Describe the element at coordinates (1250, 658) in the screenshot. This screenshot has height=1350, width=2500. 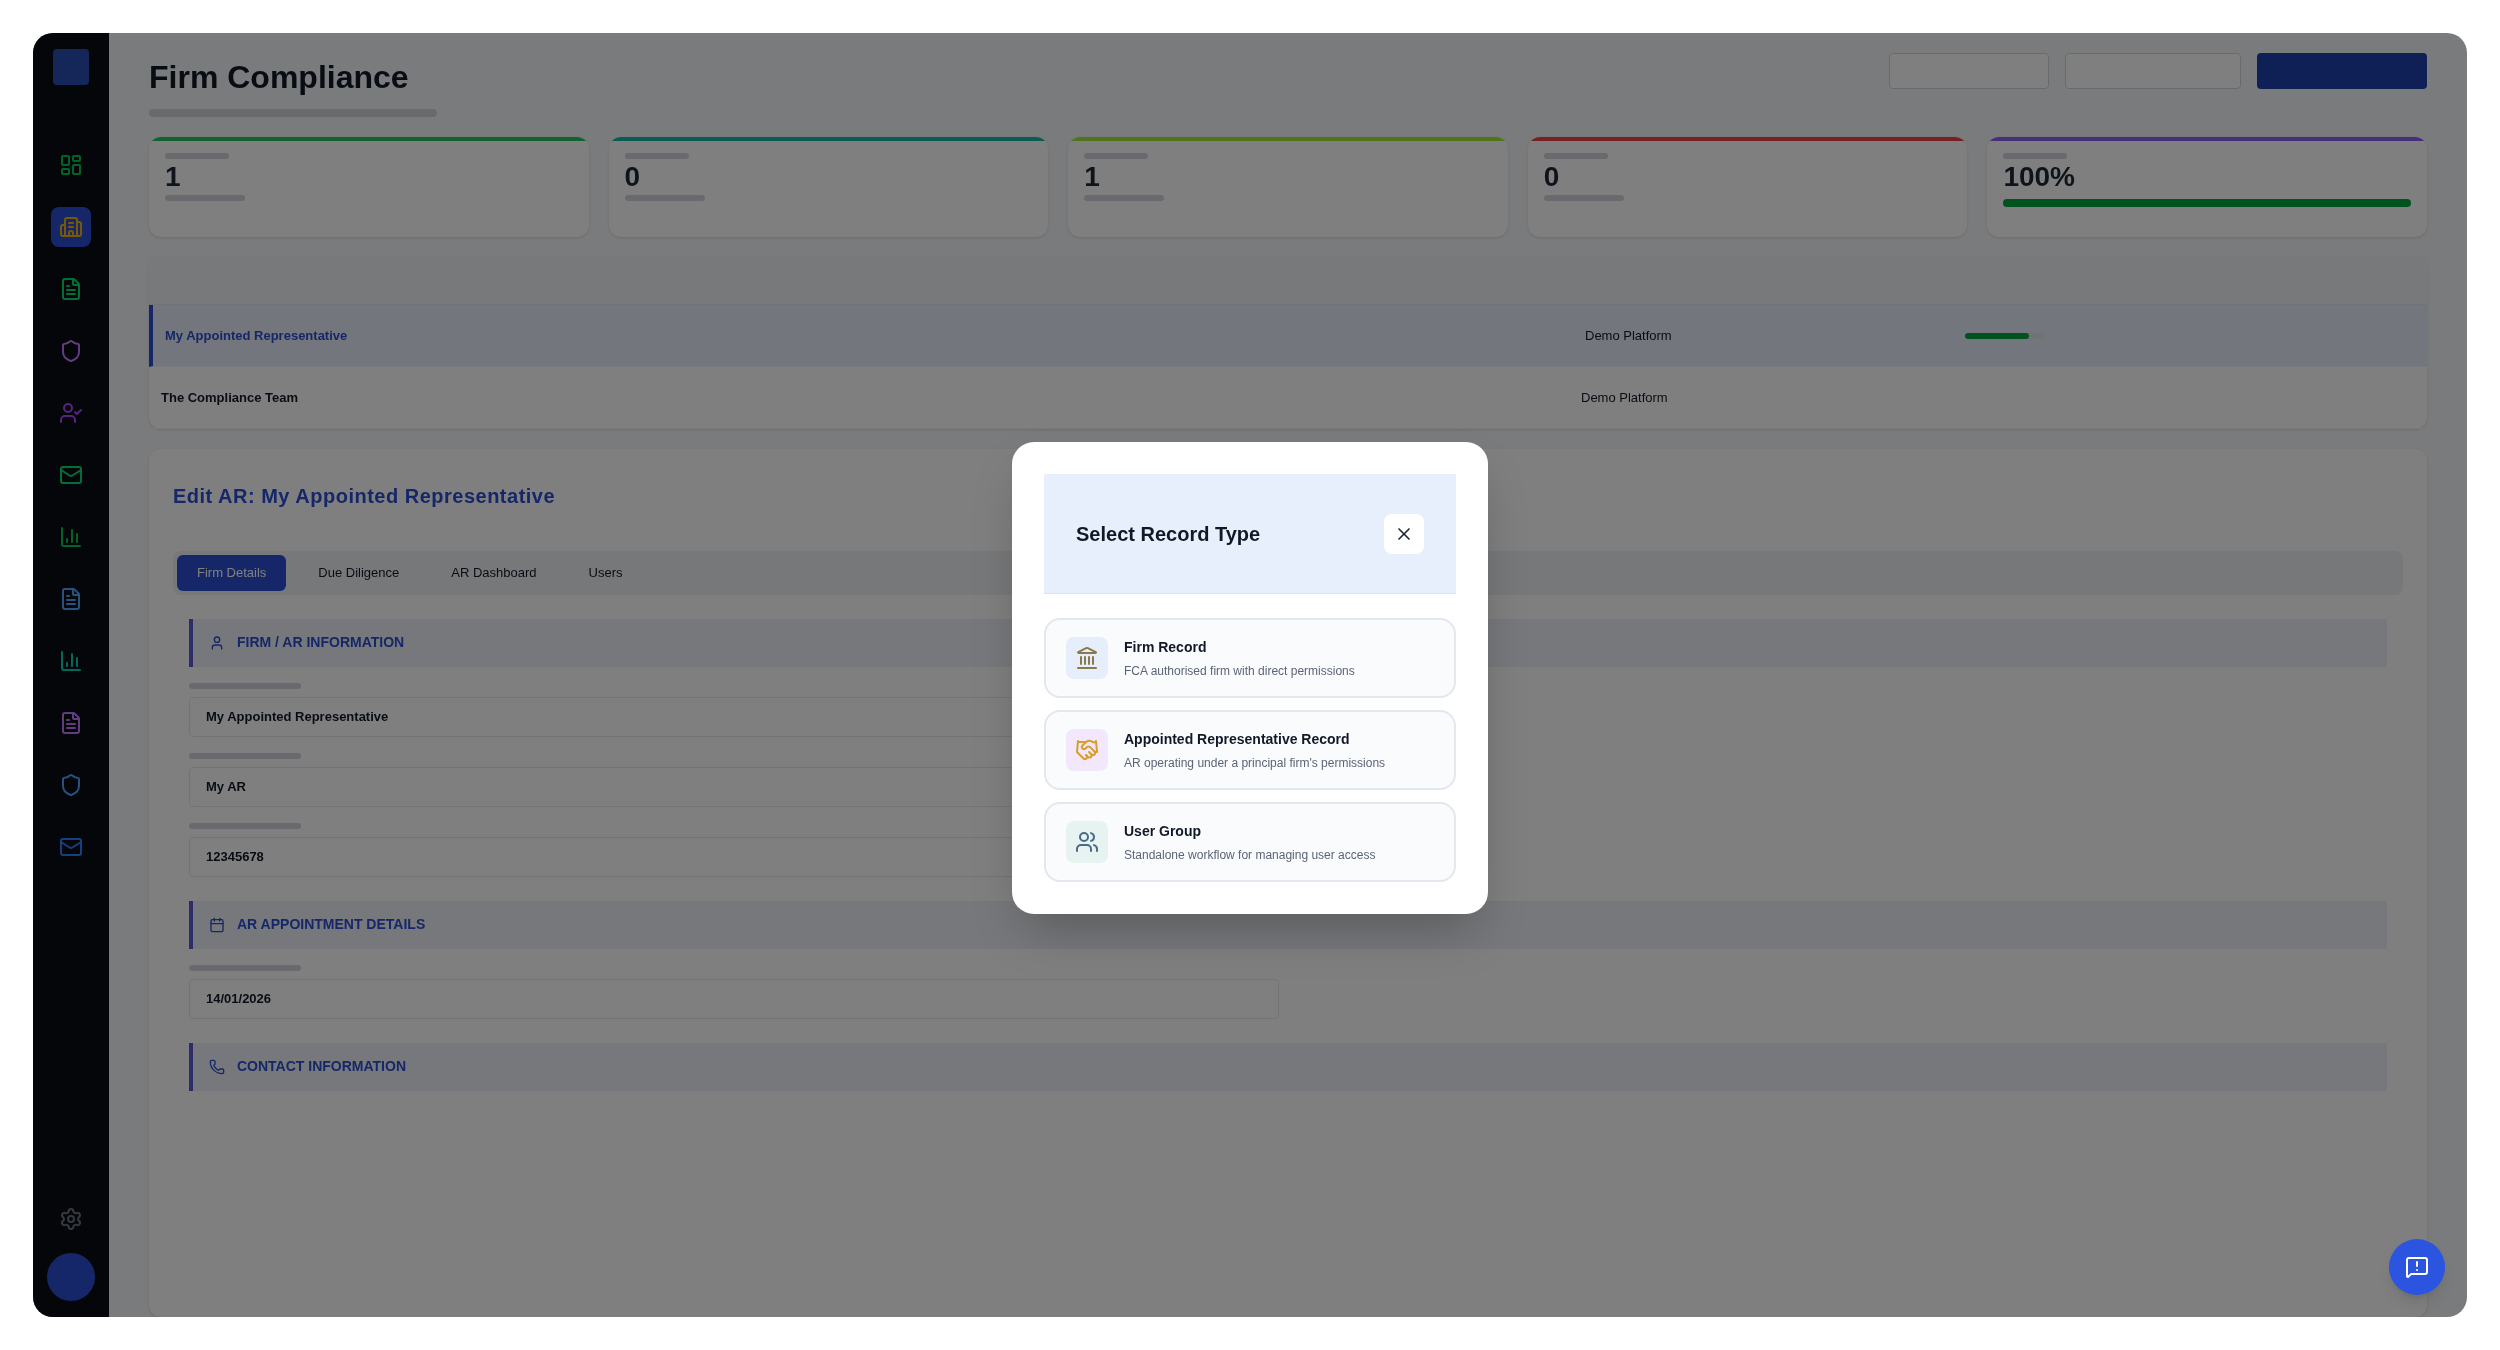
I see `record-type-option: Firm Record FCA authorised firm with direct permissions` at that location.